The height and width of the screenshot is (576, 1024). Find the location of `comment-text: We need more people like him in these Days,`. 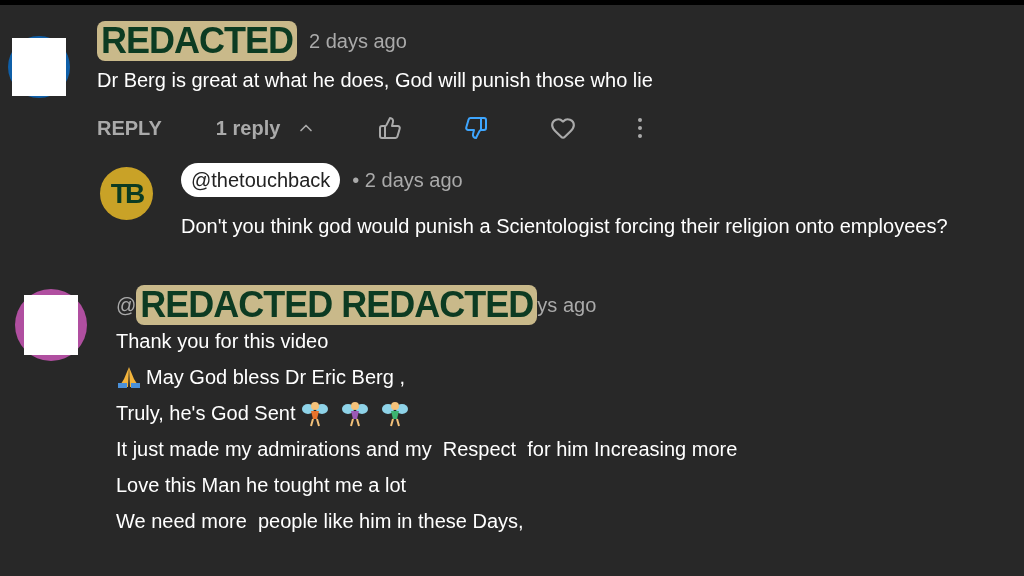

comment-text: We need more people like him in these Days, is located at coordinates (320, 521).